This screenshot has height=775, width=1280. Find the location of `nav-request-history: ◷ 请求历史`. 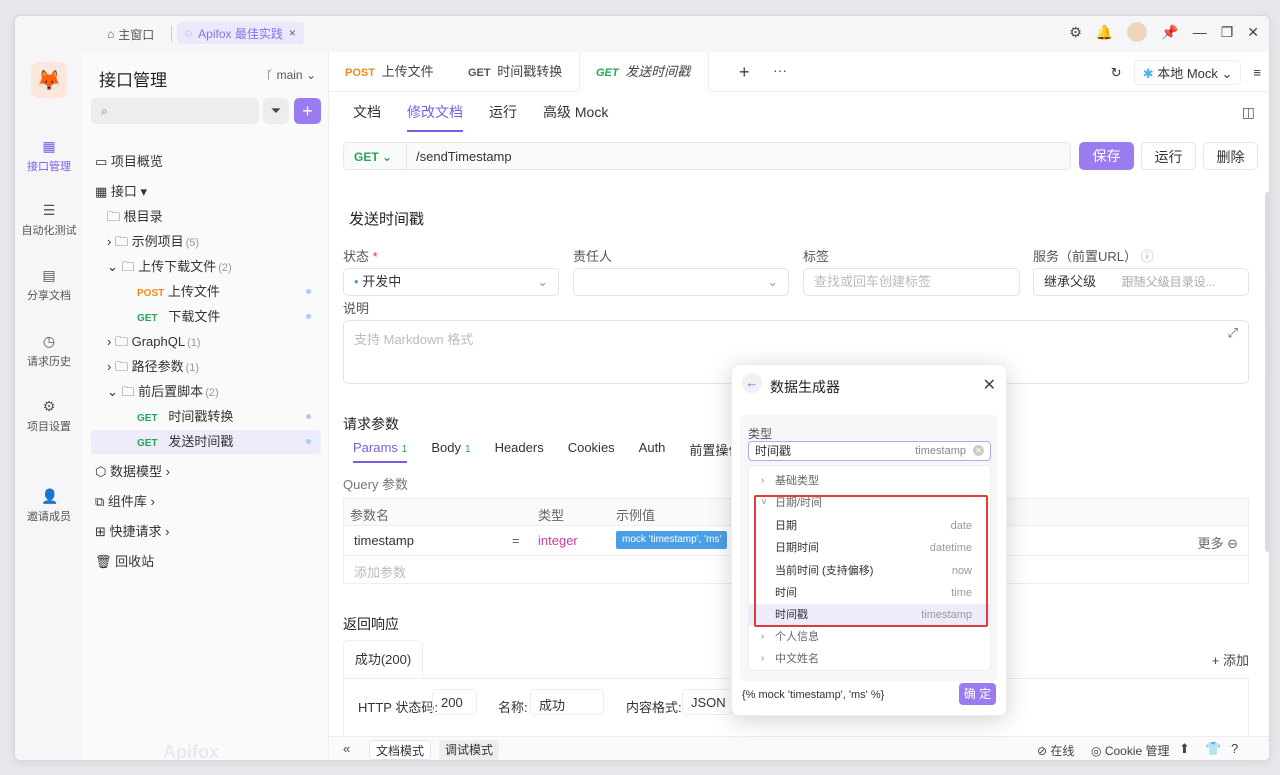

nav-request-history: ◷ 请求历史 is located at coordinates (49, 351).